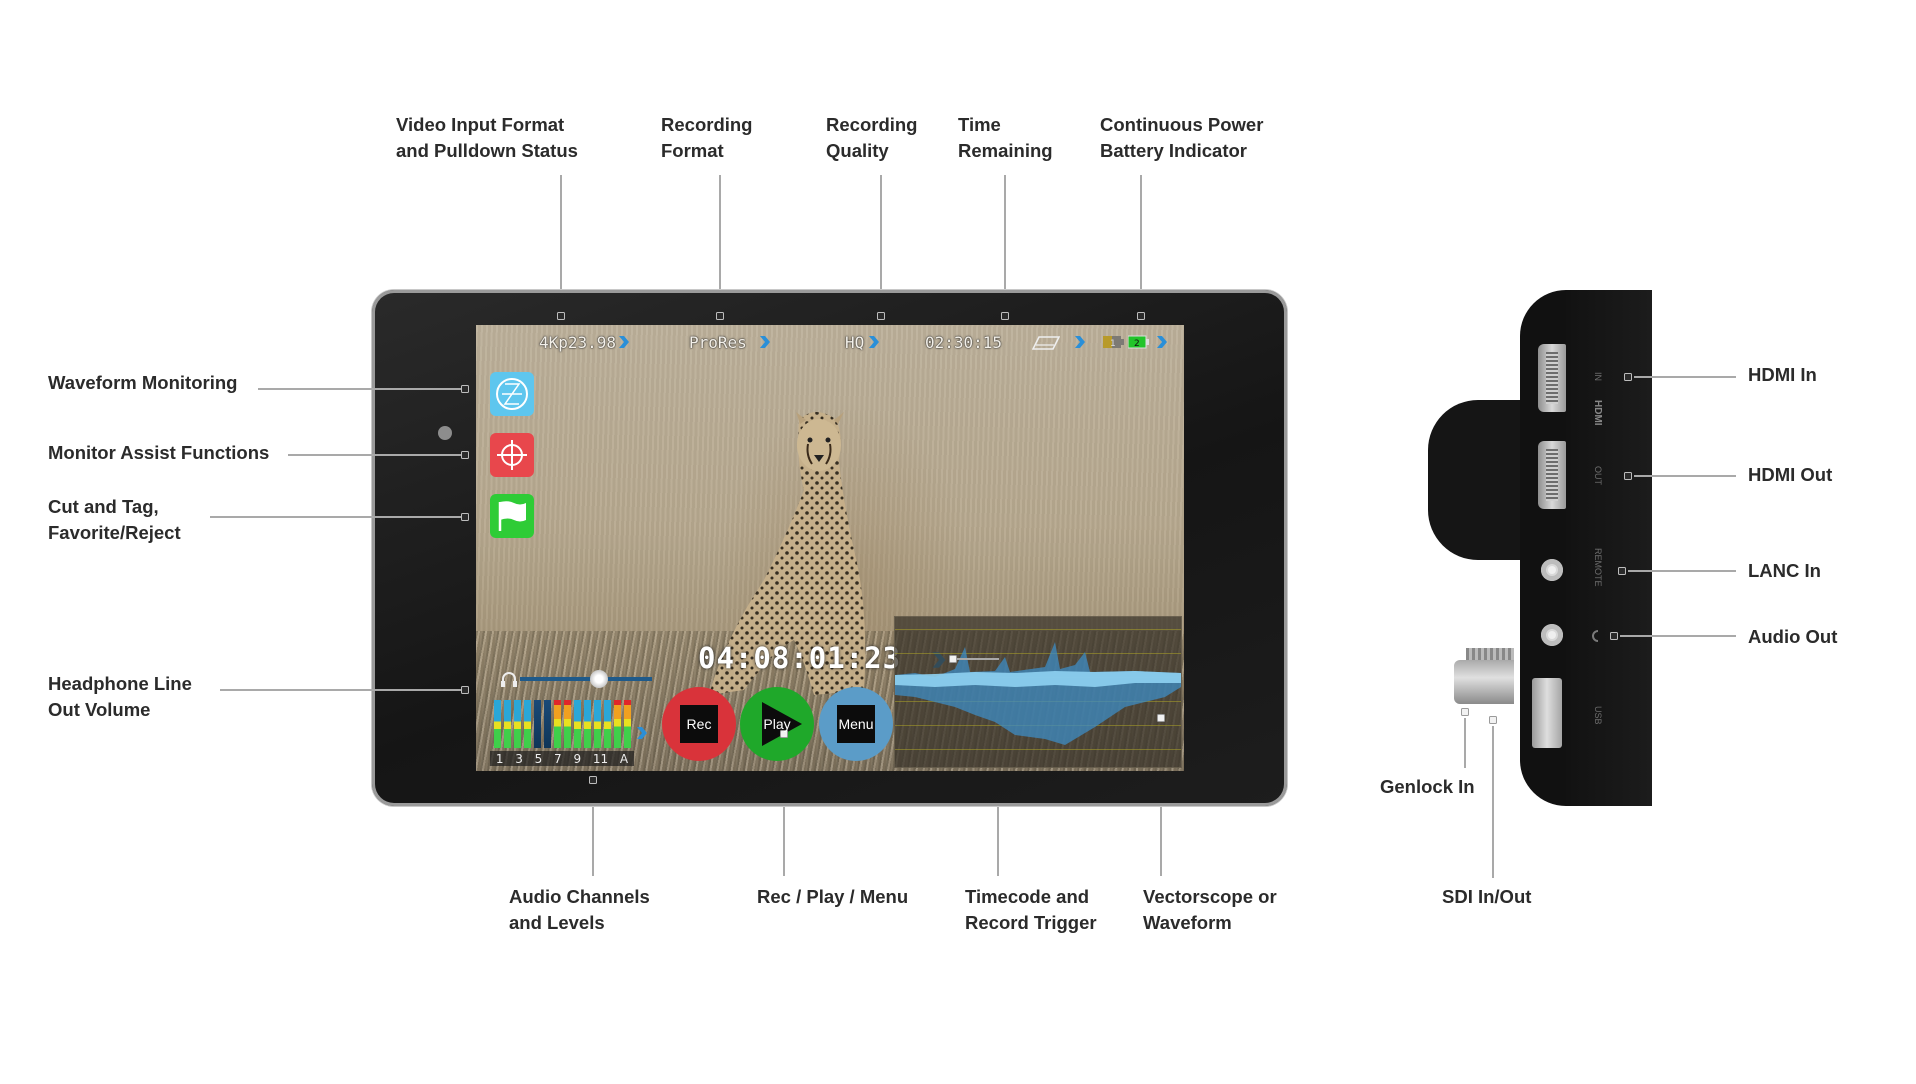  What do you see at coordinates (799, 658) in the screenshot?
I see `timecode-display: 04:08:01:23` at bounding box center [799, 658].